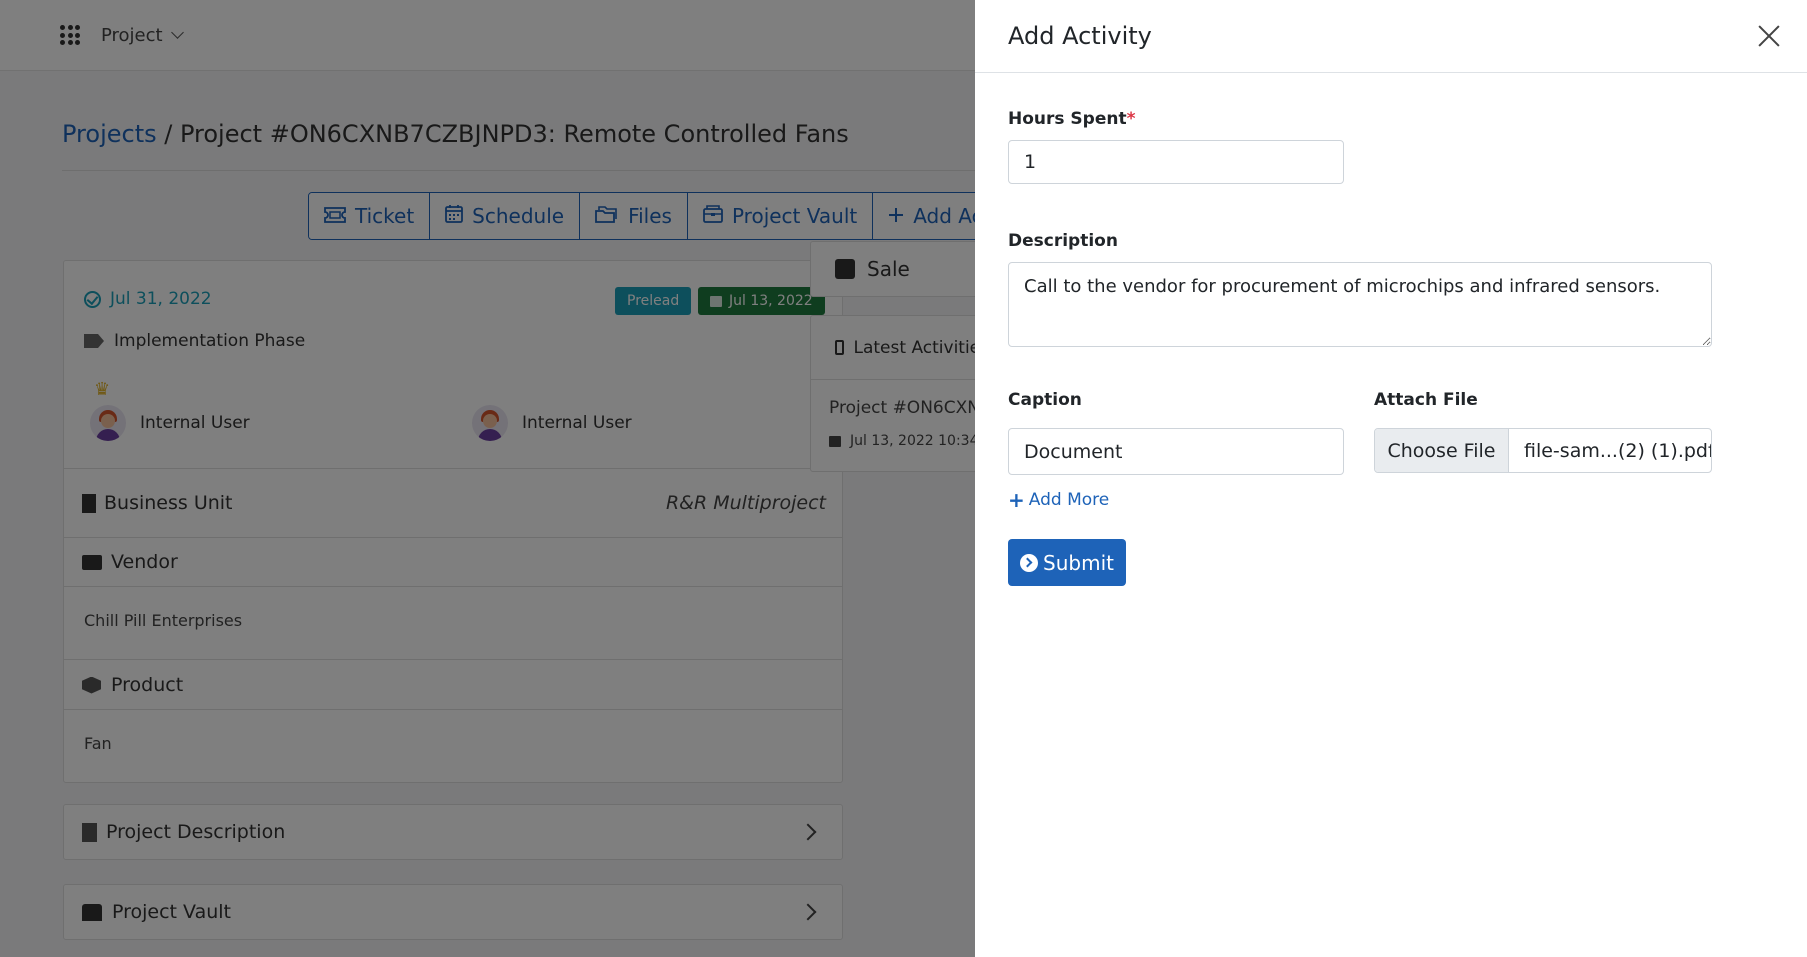 The image size is (1807, 957). Describe the element at coordinates (1769, 36) in the screenshot. I see `close-icon` at that location.